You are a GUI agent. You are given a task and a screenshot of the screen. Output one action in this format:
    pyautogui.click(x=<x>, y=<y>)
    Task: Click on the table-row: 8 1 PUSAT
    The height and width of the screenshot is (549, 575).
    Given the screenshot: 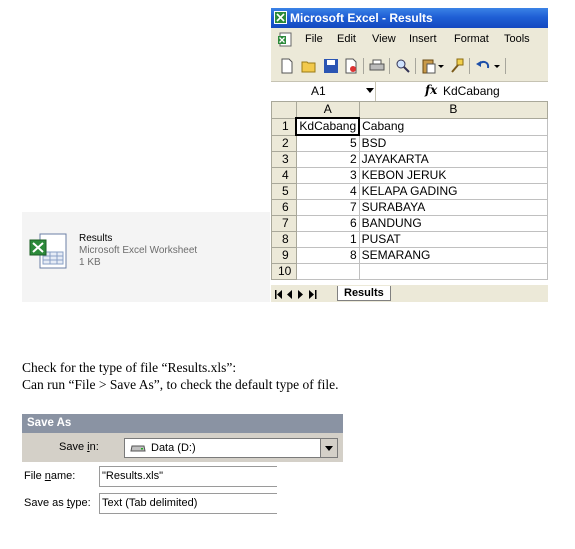 What is the action you would take?
    pyautogui.click(x=409, y=239)
    